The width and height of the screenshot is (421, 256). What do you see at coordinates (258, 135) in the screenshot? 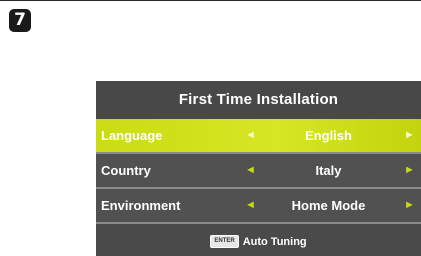
I see `language-row: Language ◄ English ►` at bounding box center [258, 135].